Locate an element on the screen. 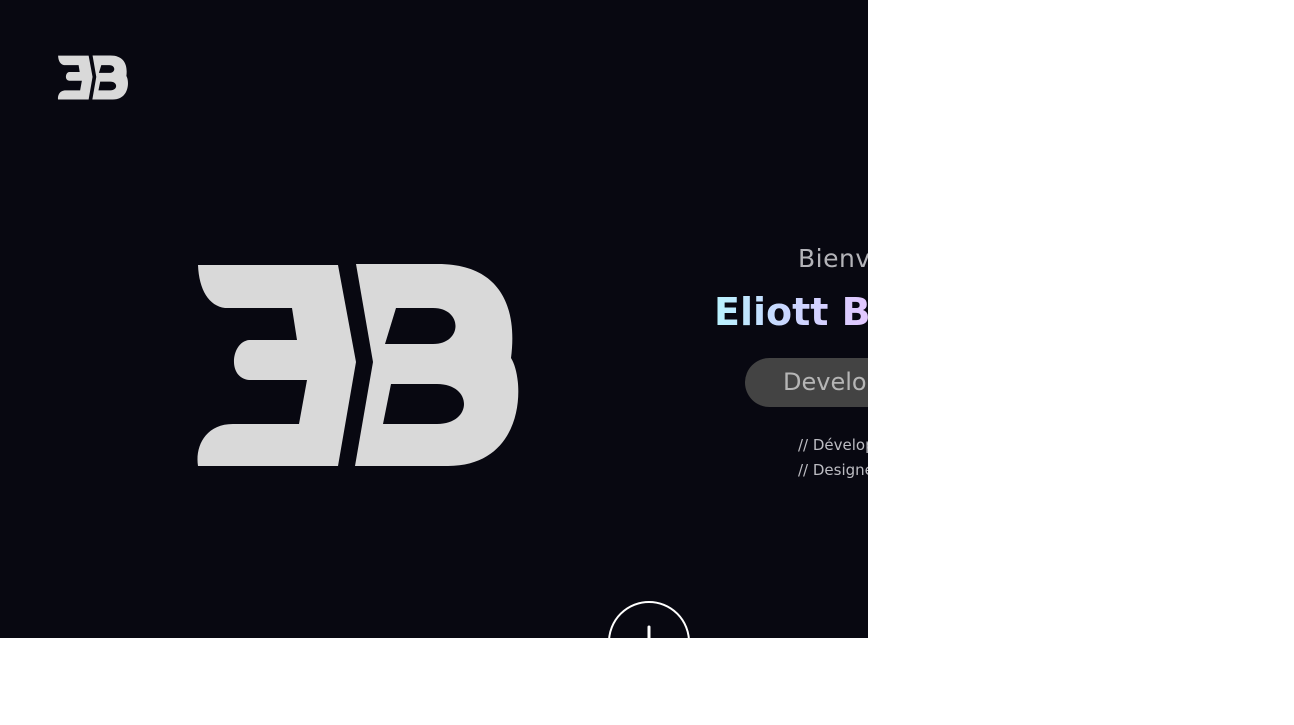  tagline-developer: // Dévelop is located at coordinates (833, 445).